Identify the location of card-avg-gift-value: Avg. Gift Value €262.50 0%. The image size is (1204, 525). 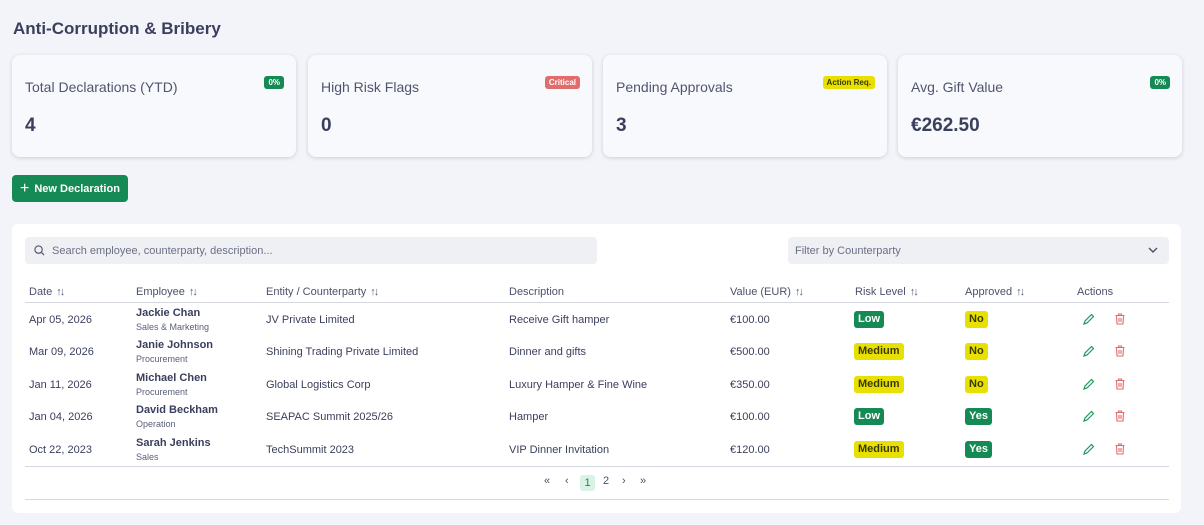
(1040, 106).